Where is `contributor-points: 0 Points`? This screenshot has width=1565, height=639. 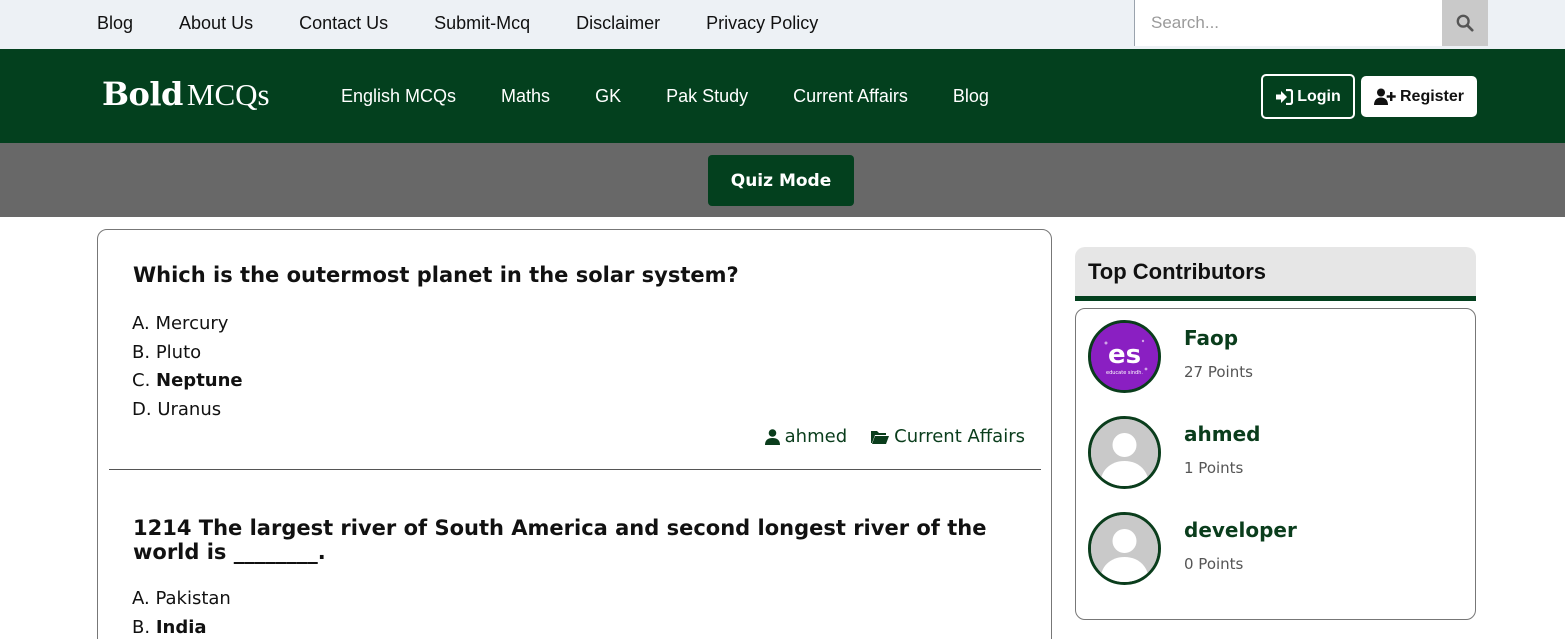
contributor-points: 0 Points is located at coordinates (1214, 564).